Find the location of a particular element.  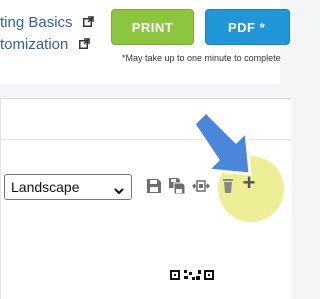

pointer-arrow-icon is located at coordinates (222, 143).